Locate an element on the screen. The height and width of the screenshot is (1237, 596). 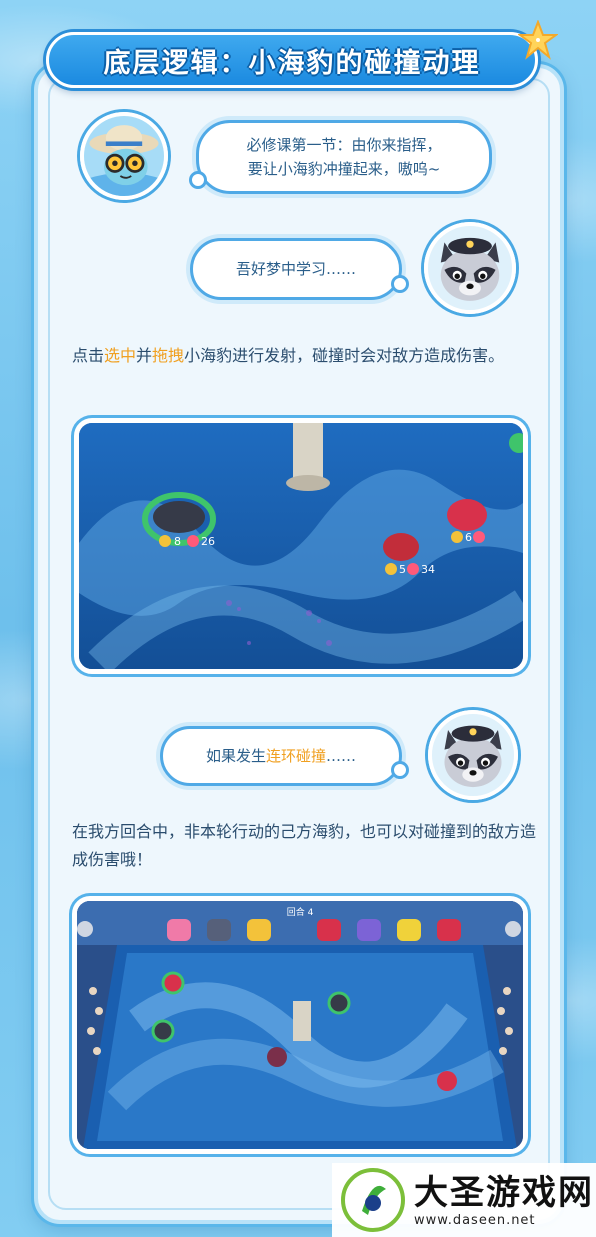
dialog-line-2: 要让小海豹冲撞起来，嗷呜~ is located at coordinates (344, 169).